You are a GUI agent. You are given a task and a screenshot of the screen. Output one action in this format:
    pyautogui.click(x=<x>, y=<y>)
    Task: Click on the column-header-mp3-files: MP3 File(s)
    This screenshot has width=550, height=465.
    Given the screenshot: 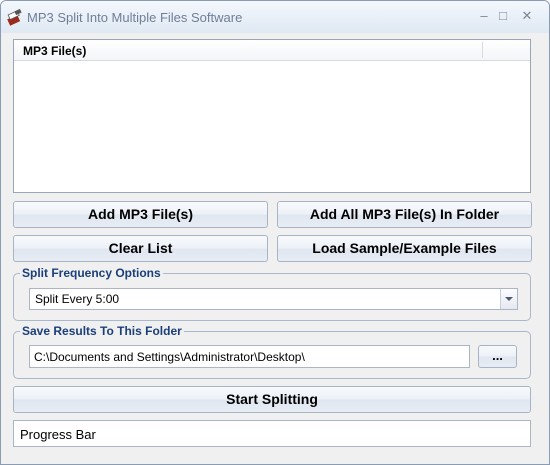 What is the action you would take?
    pyautogui.click(x=54, y=51)
    